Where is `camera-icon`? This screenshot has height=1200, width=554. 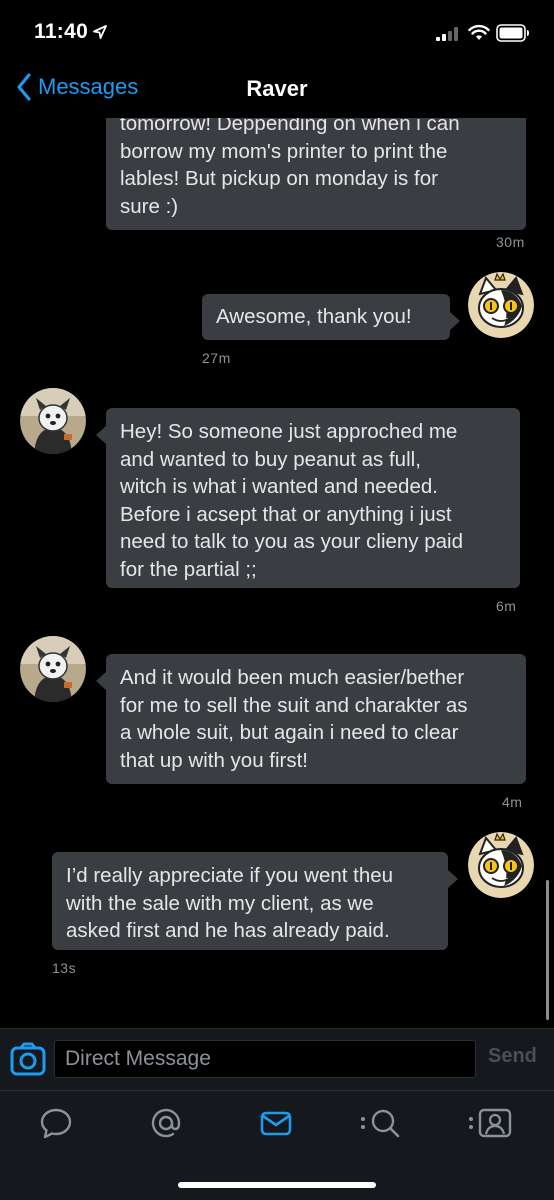 camera-icon is located at coordinates (28, 1059).